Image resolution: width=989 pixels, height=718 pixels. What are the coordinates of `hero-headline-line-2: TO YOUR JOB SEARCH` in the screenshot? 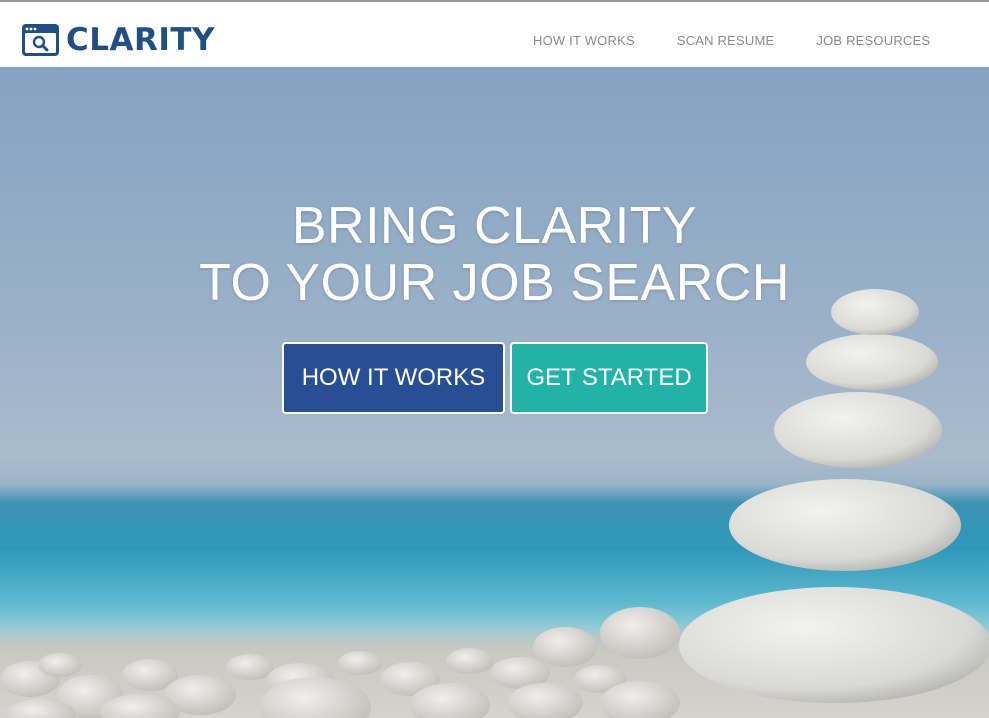 It's located at (494, 283).